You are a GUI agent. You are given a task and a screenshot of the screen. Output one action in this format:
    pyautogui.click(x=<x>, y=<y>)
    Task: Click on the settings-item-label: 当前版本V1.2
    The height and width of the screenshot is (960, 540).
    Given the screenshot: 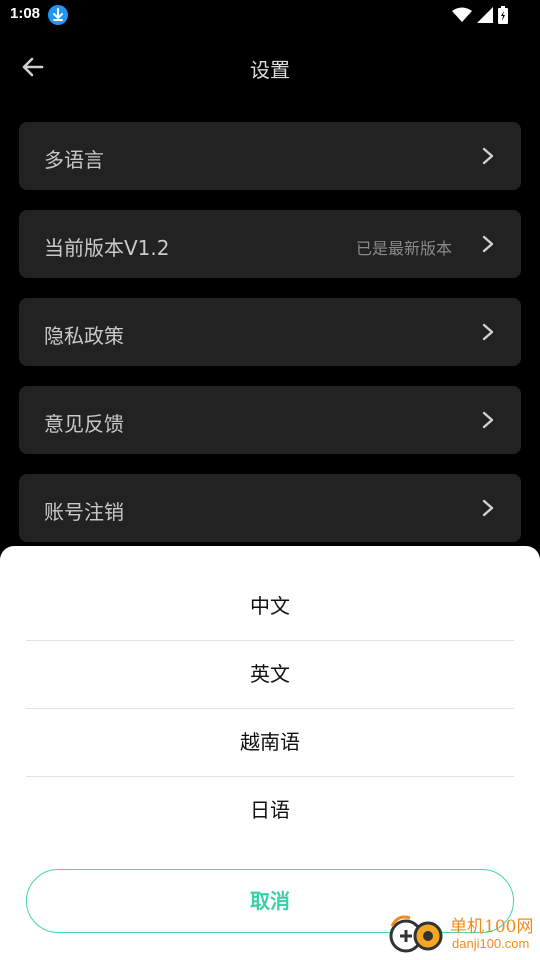 What is the action you would take?
    pyautogui.click(x=107, y=248)
    